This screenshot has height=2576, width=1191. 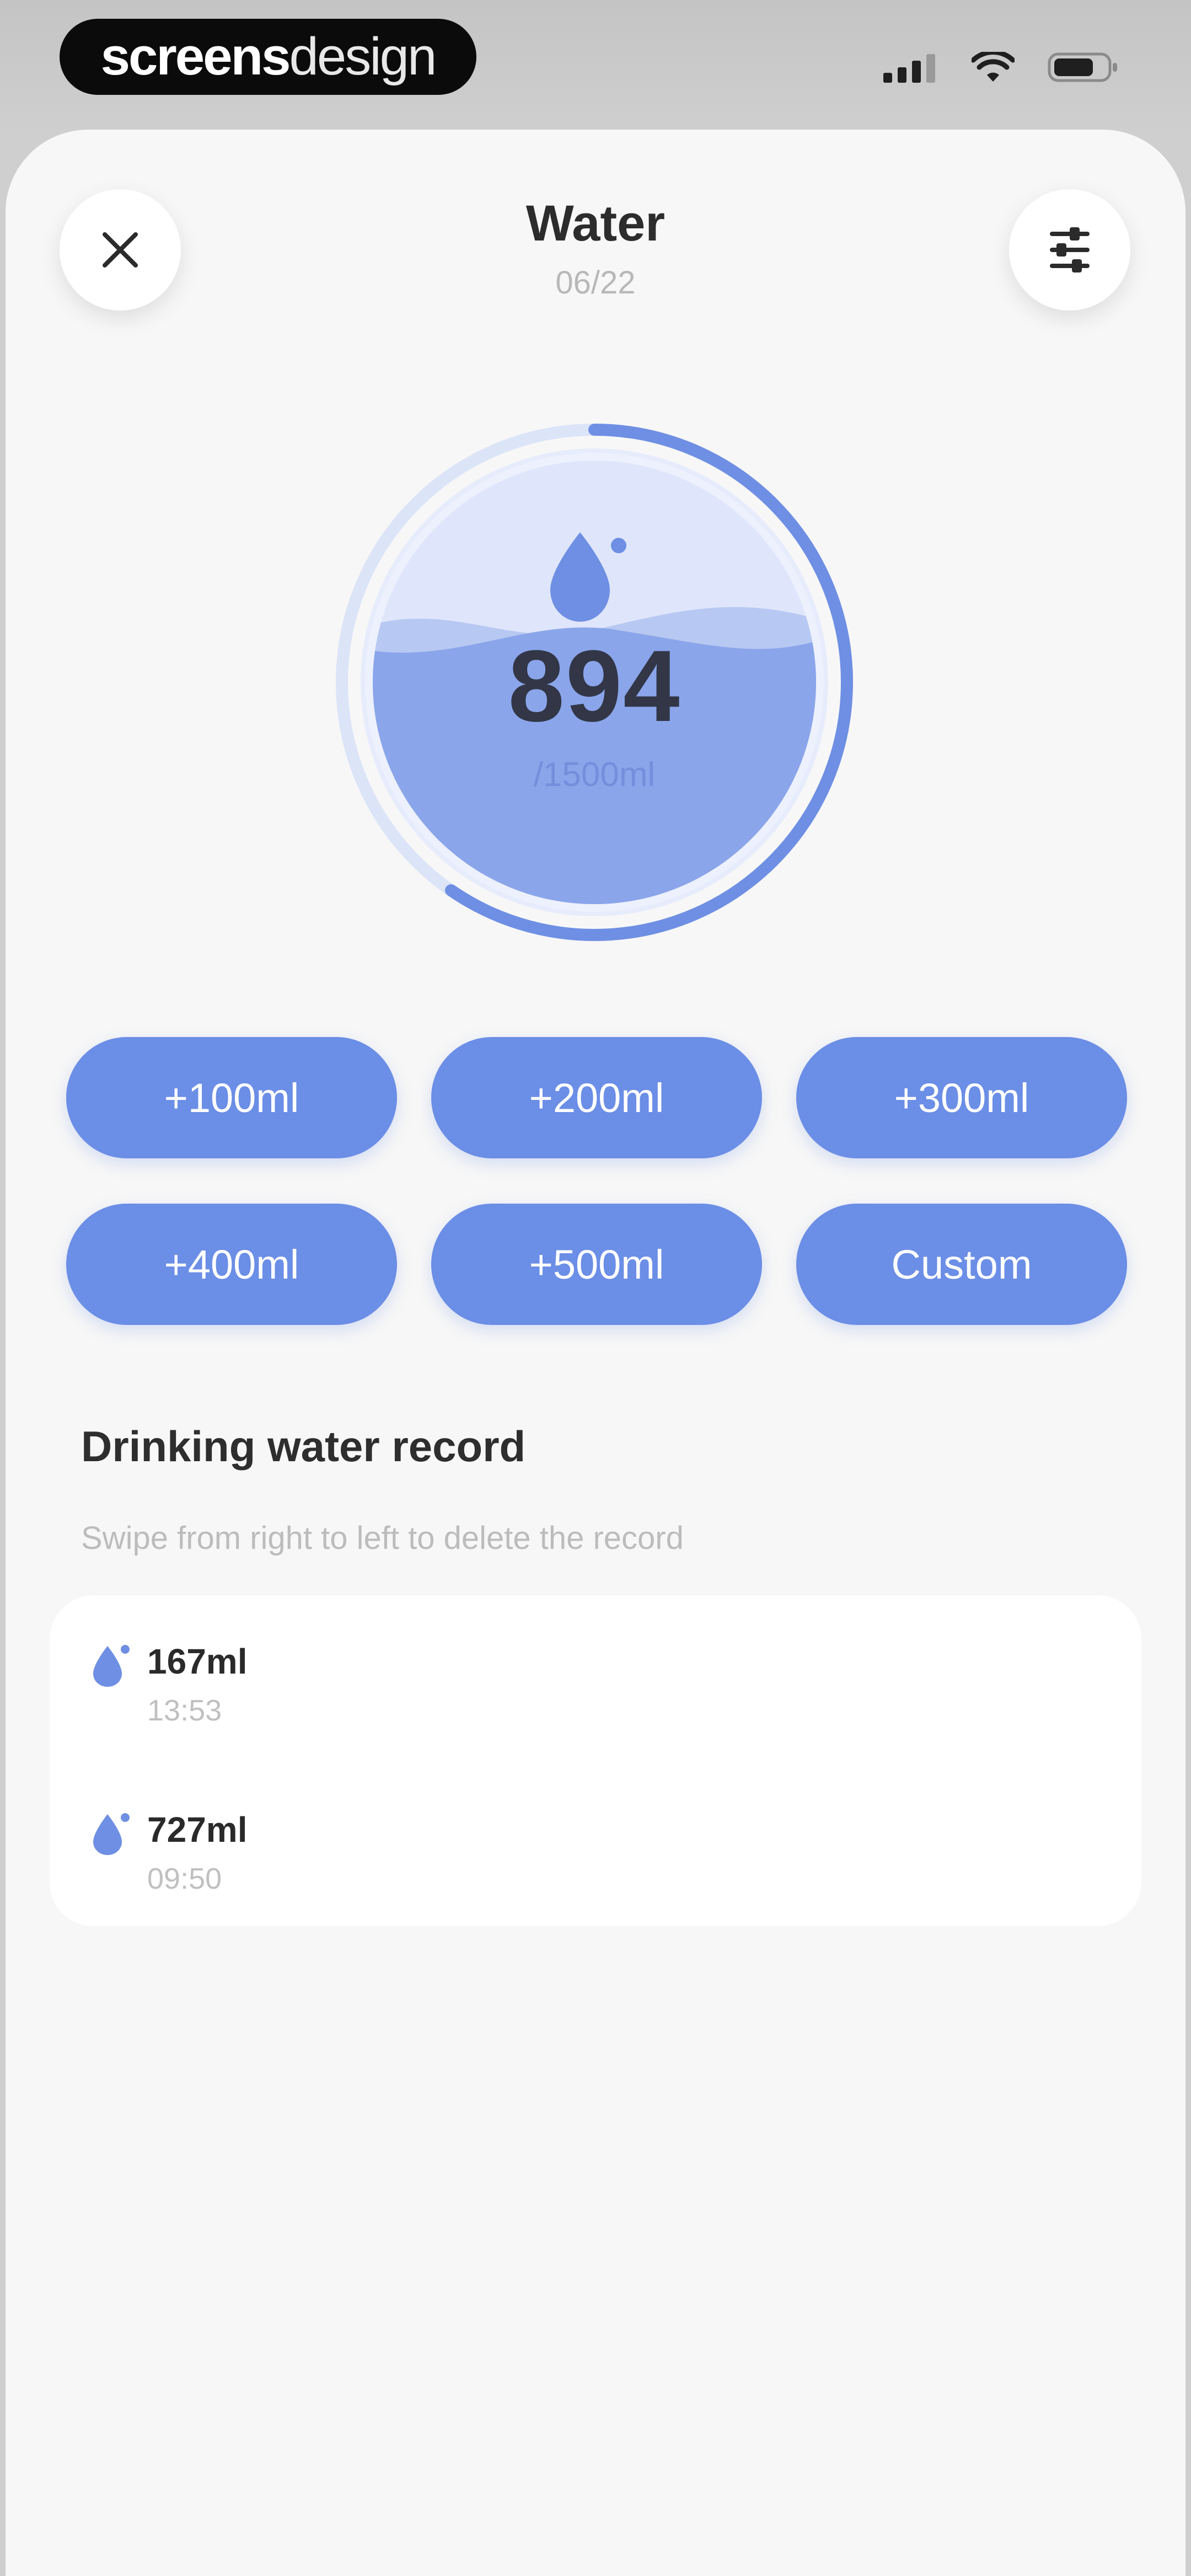 I want to click on record-text: 167ml 13:53, so click(x=197, y=1683).